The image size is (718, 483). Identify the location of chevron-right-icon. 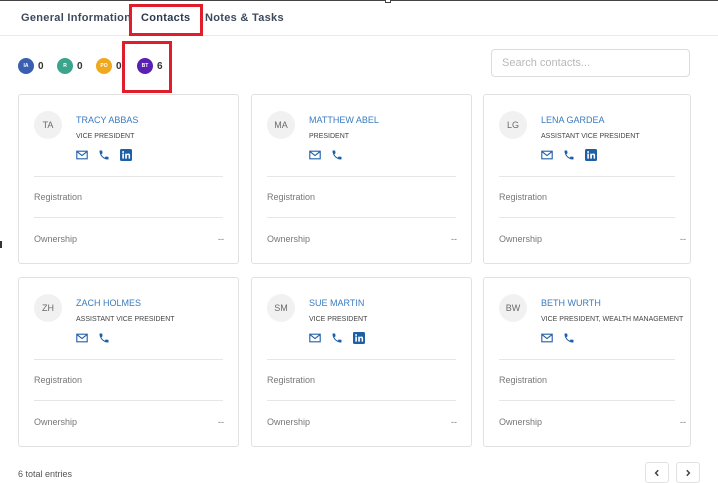
(688, 472).